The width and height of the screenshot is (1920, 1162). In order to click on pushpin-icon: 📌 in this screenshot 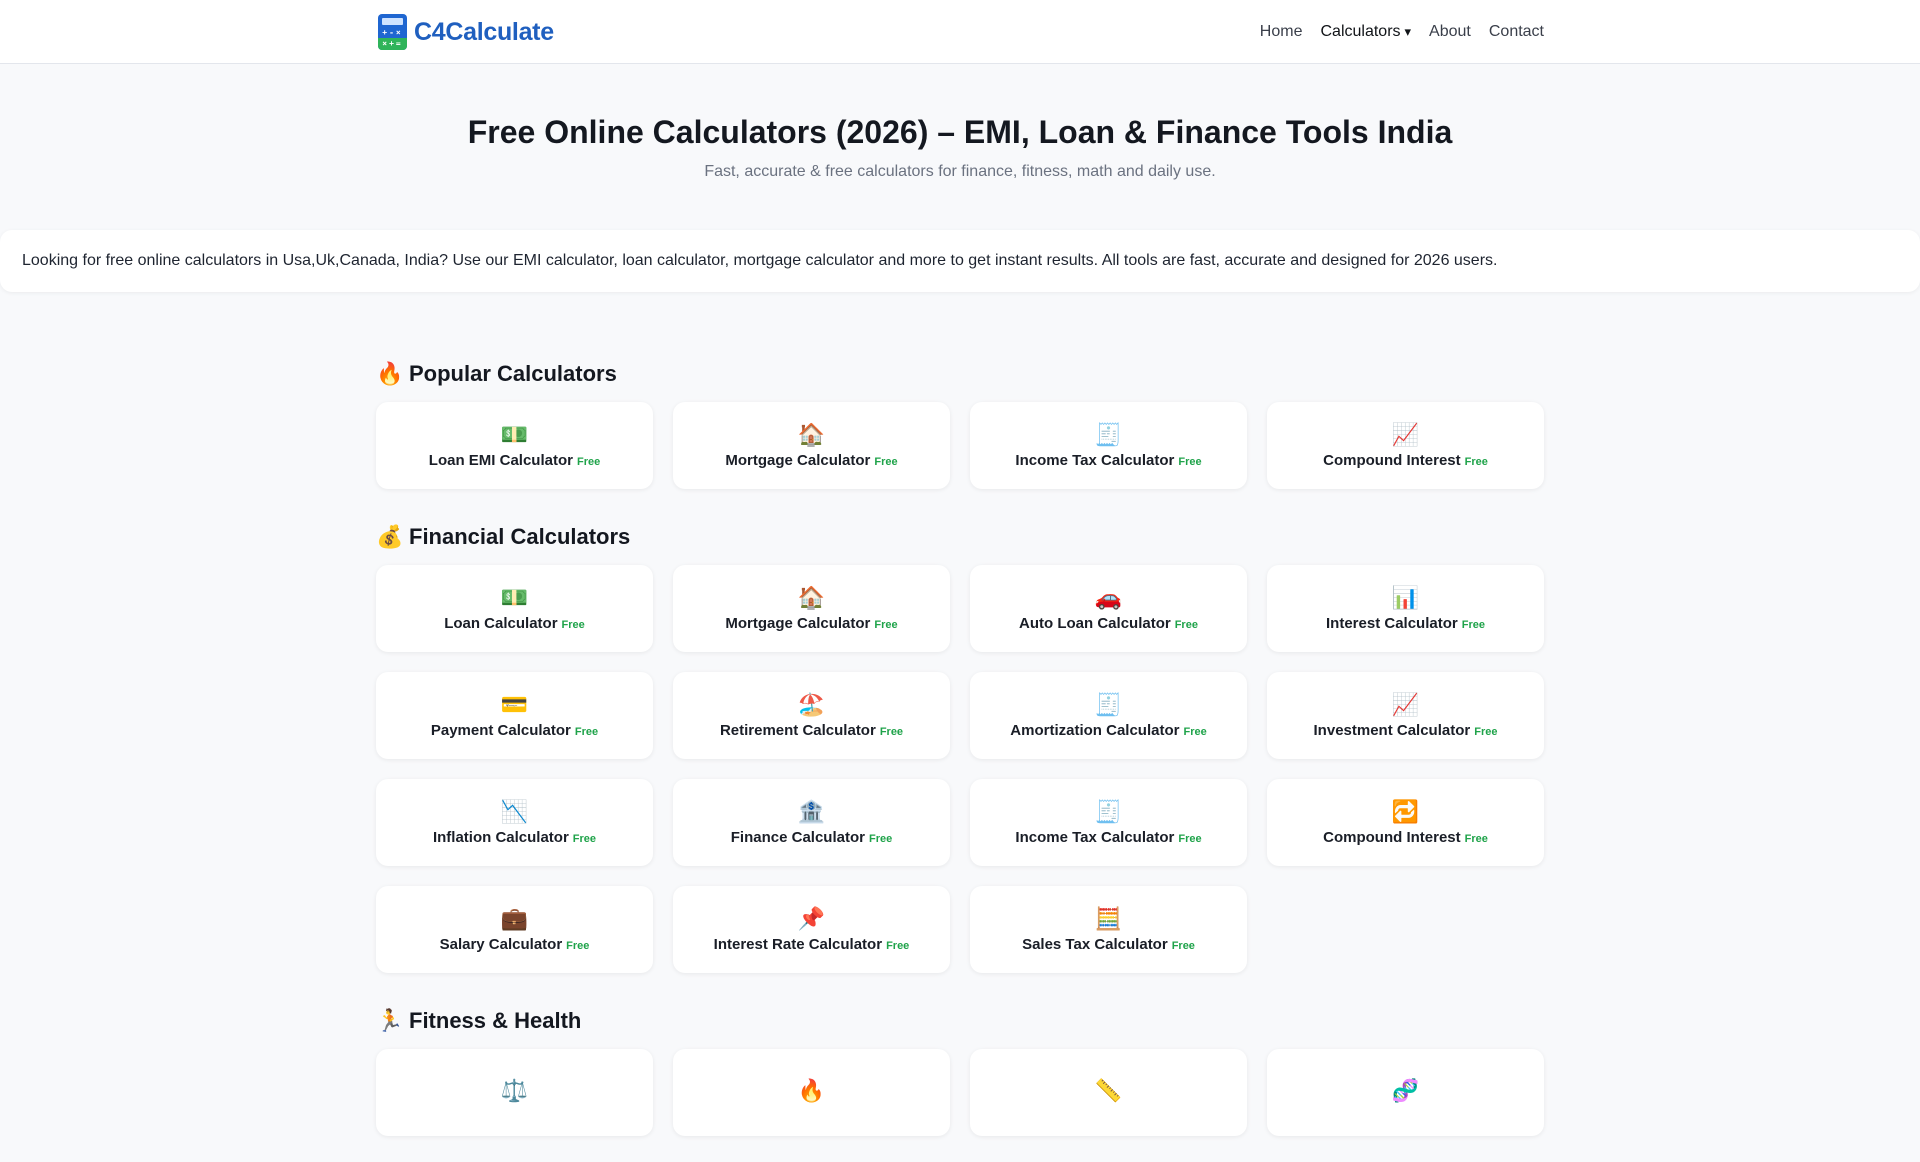, I will do `click(811, 918)`.